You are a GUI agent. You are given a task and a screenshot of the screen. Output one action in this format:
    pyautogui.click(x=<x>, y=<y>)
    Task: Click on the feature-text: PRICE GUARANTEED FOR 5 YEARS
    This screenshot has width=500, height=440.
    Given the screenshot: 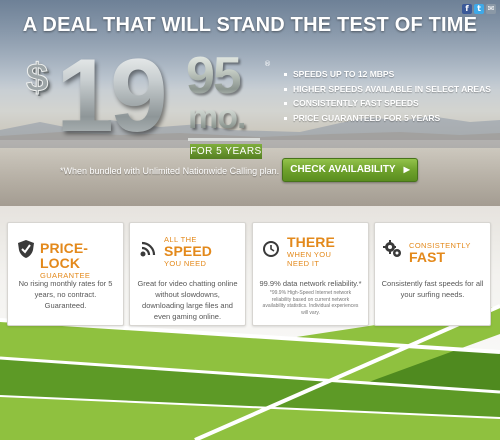 What is the action you would take?
    pyautogui.click(x=367, y=117)
    